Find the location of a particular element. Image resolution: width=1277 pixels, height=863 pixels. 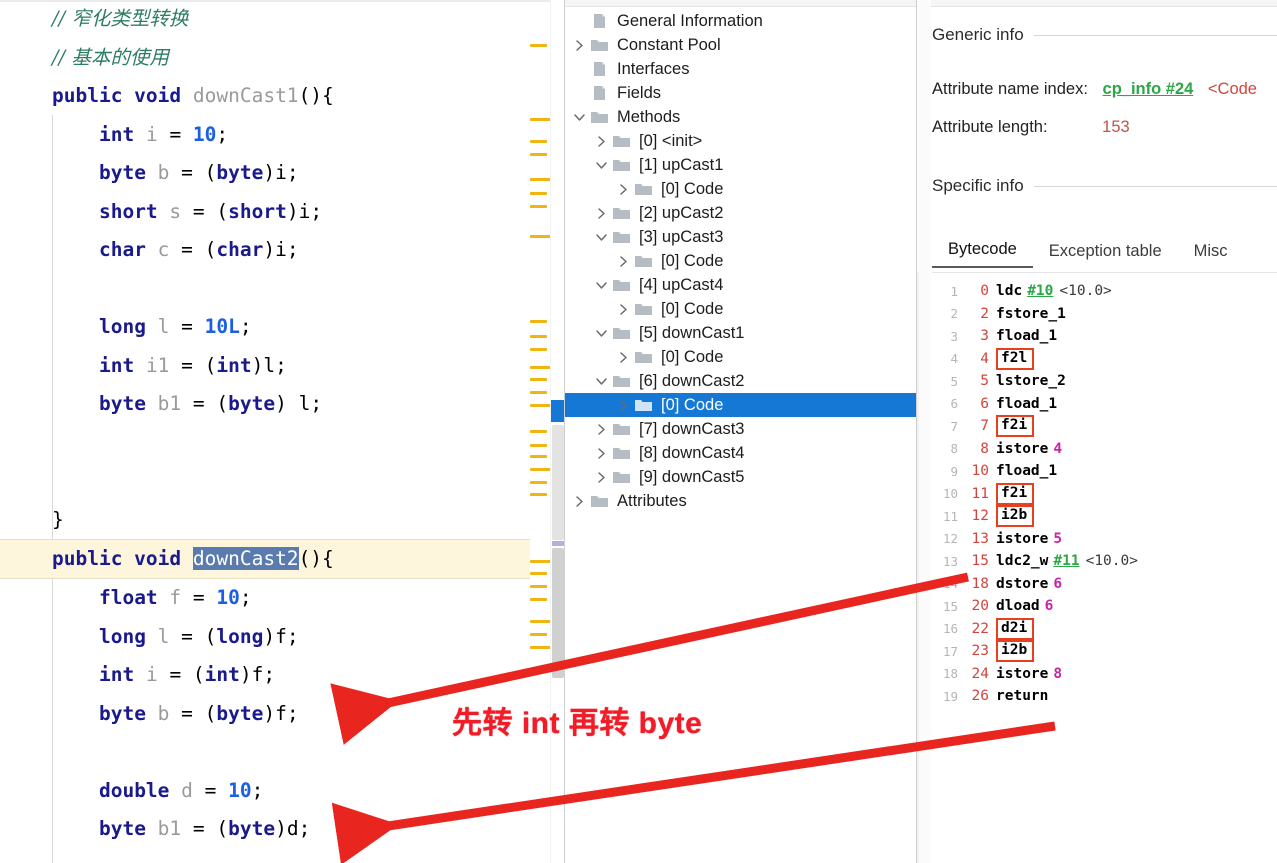

bytecode-row: 3 3 fload_1 is located at coordinates (1102, 336).